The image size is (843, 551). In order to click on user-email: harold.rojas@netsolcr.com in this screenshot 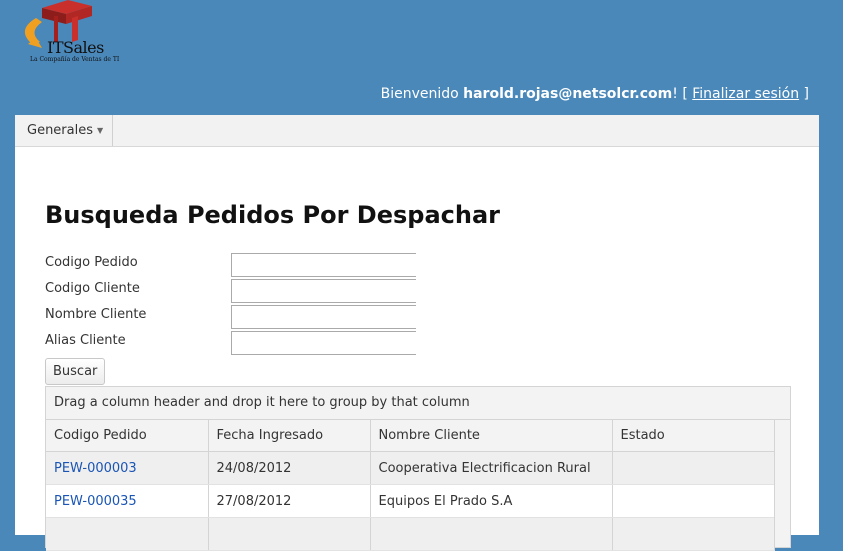, I will do `click(568, 94)`.